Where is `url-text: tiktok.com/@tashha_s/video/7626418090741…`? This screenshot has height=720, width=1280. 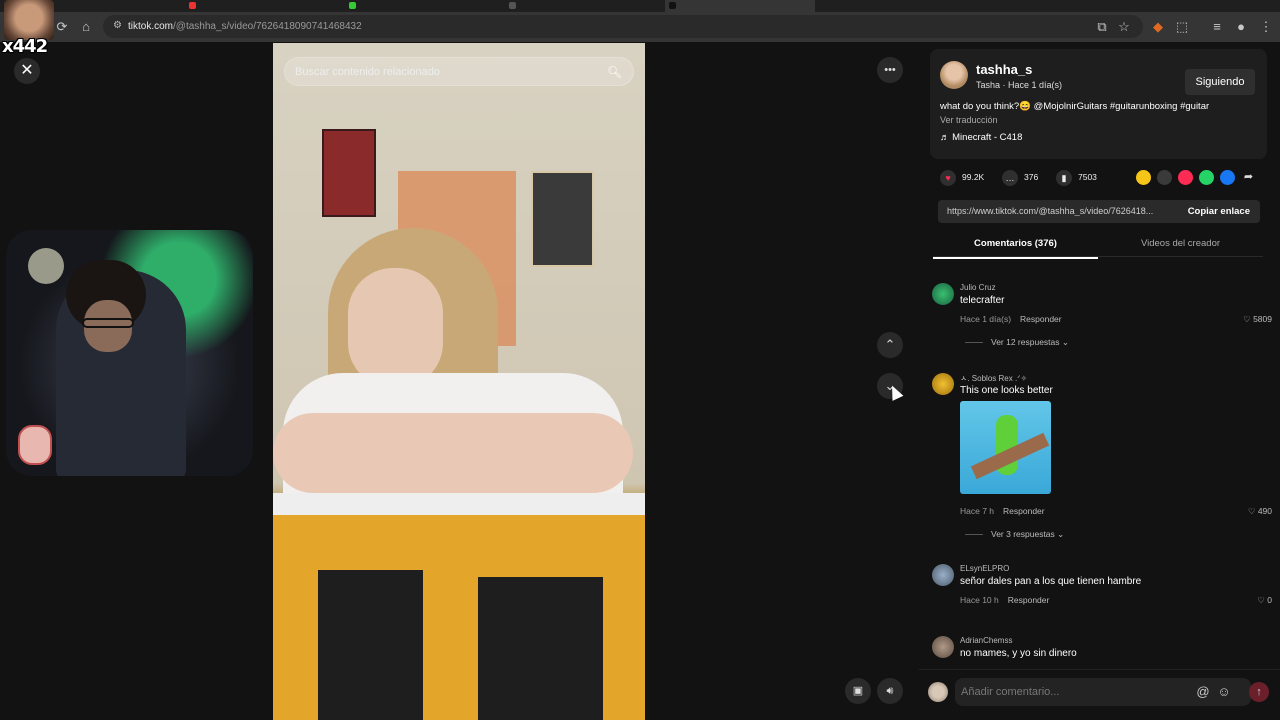
url-text: tiktok.com/@tashha_s/video/7626418090741… is located at coordinates (245, 26).